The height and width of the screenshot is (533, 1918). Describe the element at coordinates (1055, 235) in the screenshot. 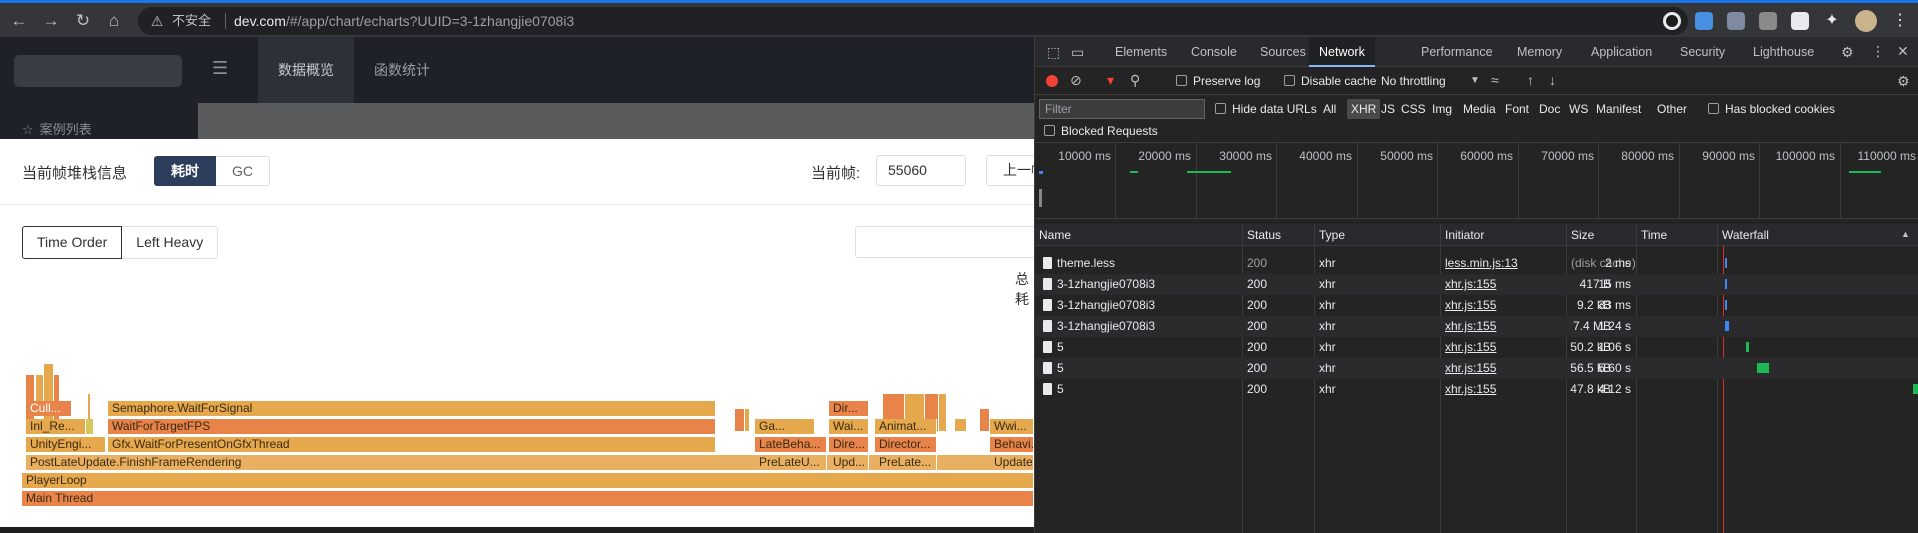

I see `column-name: Name` at that location.